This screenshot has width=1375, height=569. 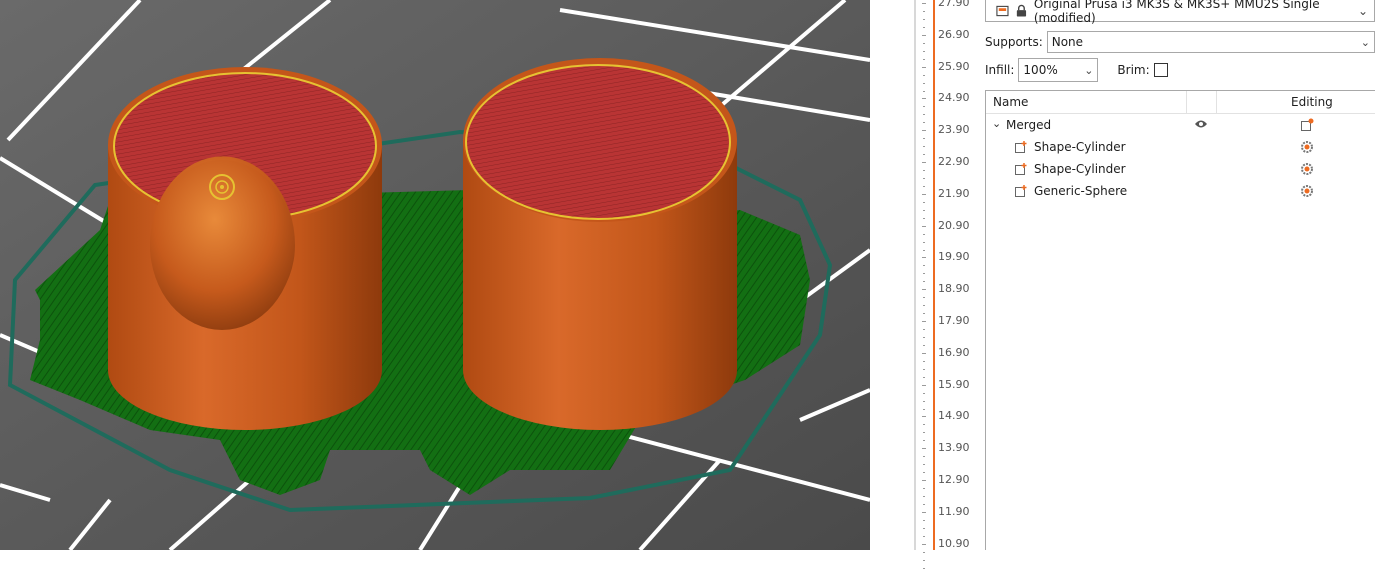 What do you see at coordinates (954, 289) in the screenshot?
I see `layer-height-label: 18.90` at bounding box center [954, 289].